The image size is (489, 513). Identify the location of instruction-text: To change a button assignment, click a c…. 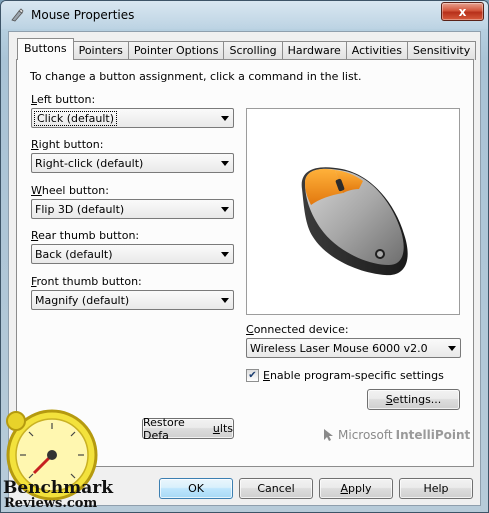
(196, 76).